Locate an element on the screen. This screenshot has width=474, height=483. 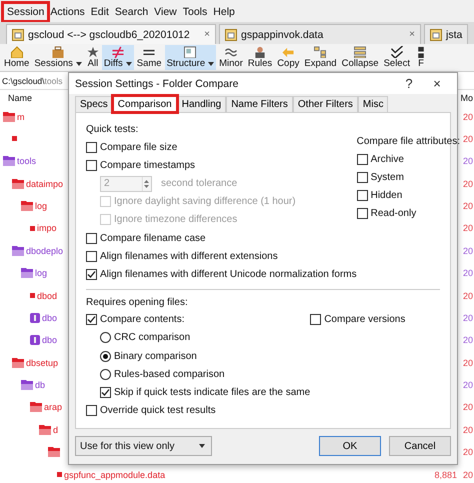
tree-item-label: m is located at coordinates (20, 117).